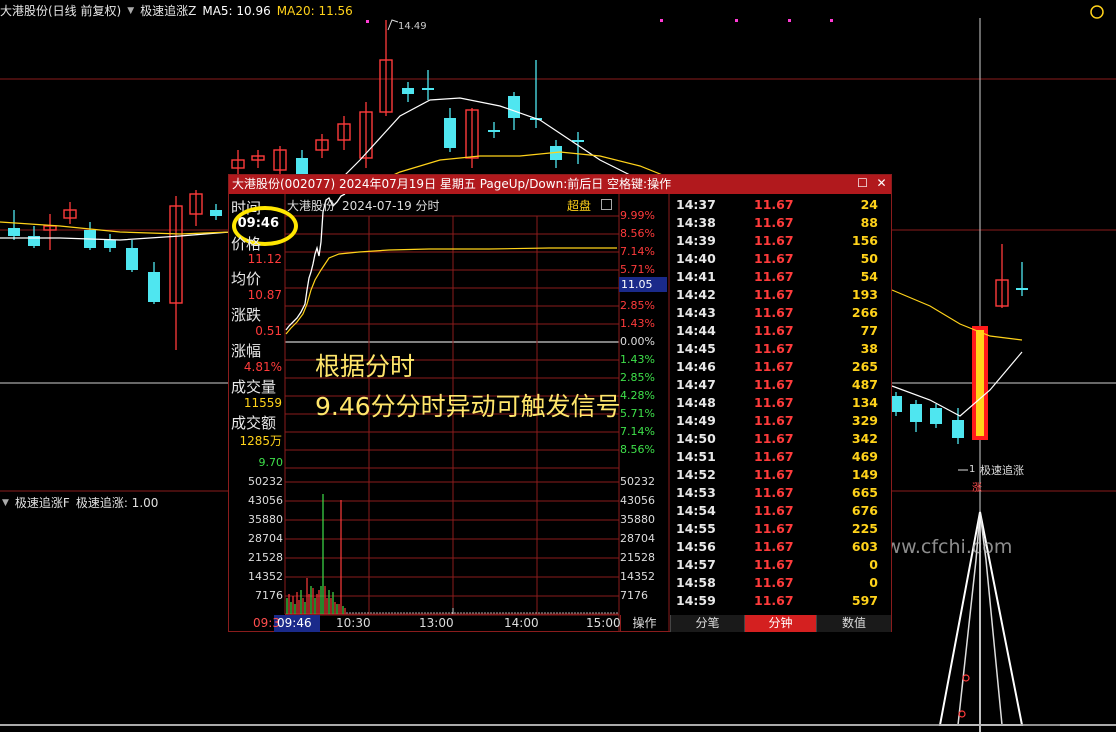 The width and height of the screenshot is (1116, 732). Describe the element at coordinates (707, 623) in the screenshot. I see `tab-trades: 分笔` at that location.